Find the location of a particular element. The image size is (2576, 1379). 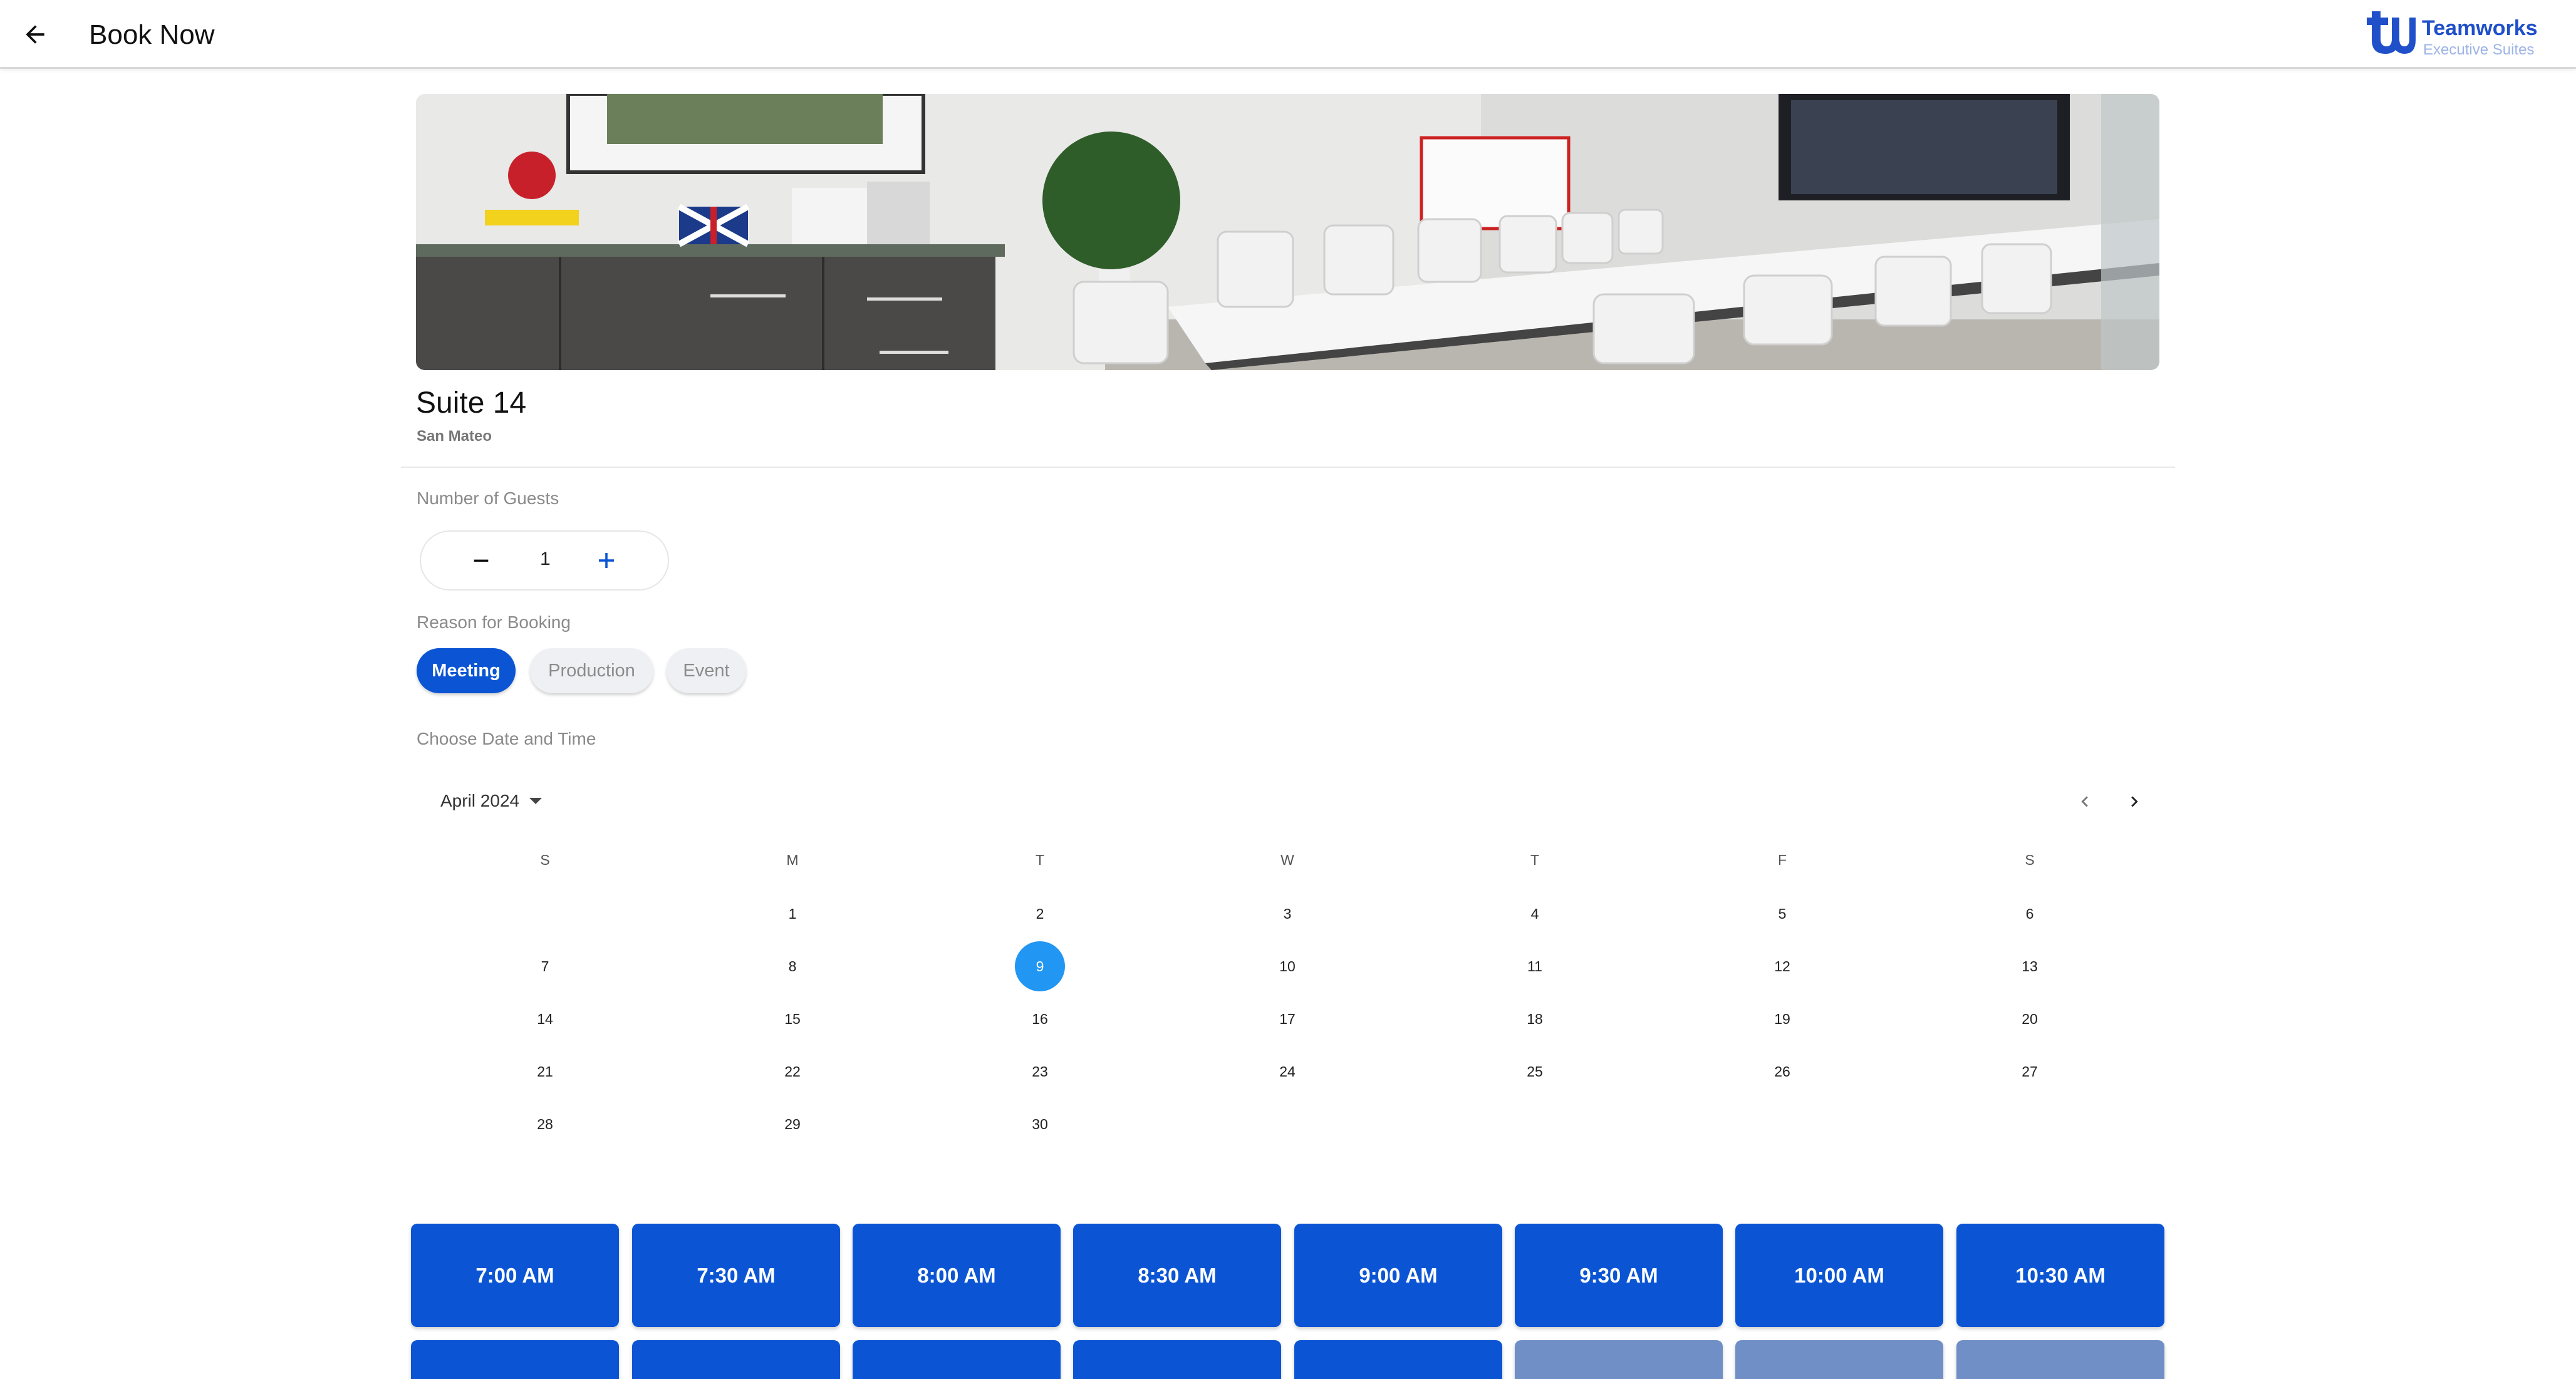

calendar-day: 25 is located at coordinates (1535, 1071).